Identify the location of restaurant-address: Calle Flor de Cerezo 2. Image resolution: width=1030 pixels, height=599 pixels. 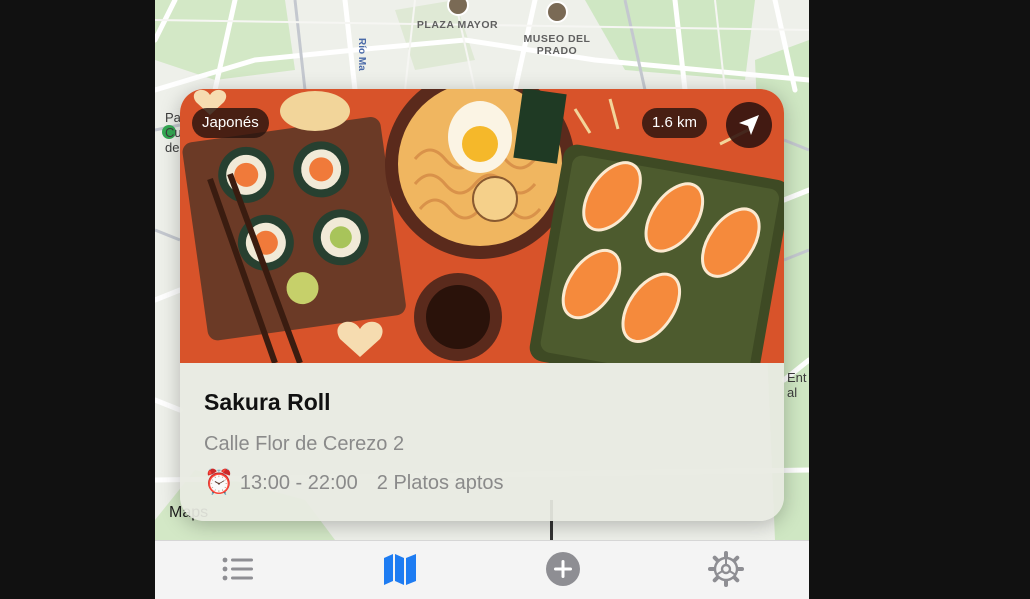
(304, 444).